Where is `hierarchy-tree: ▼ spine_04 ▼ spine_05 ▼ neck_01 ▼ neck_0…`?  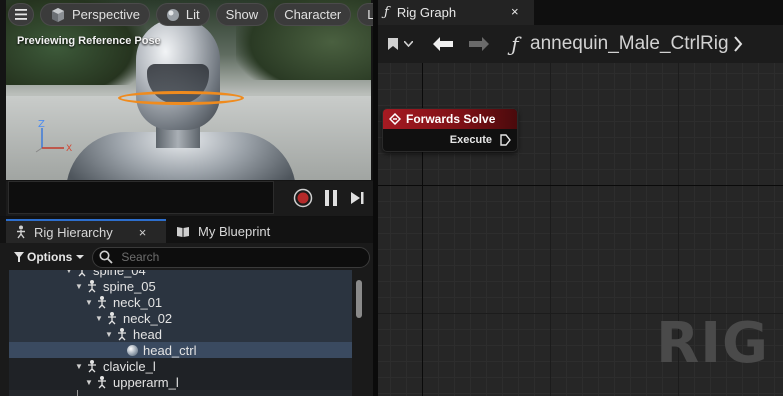
hierarchy-tree: ▼ spine_04 ▼ spine_05 ▼ neck_01 ▼ neck_0… is located at coordinates (180, 333).